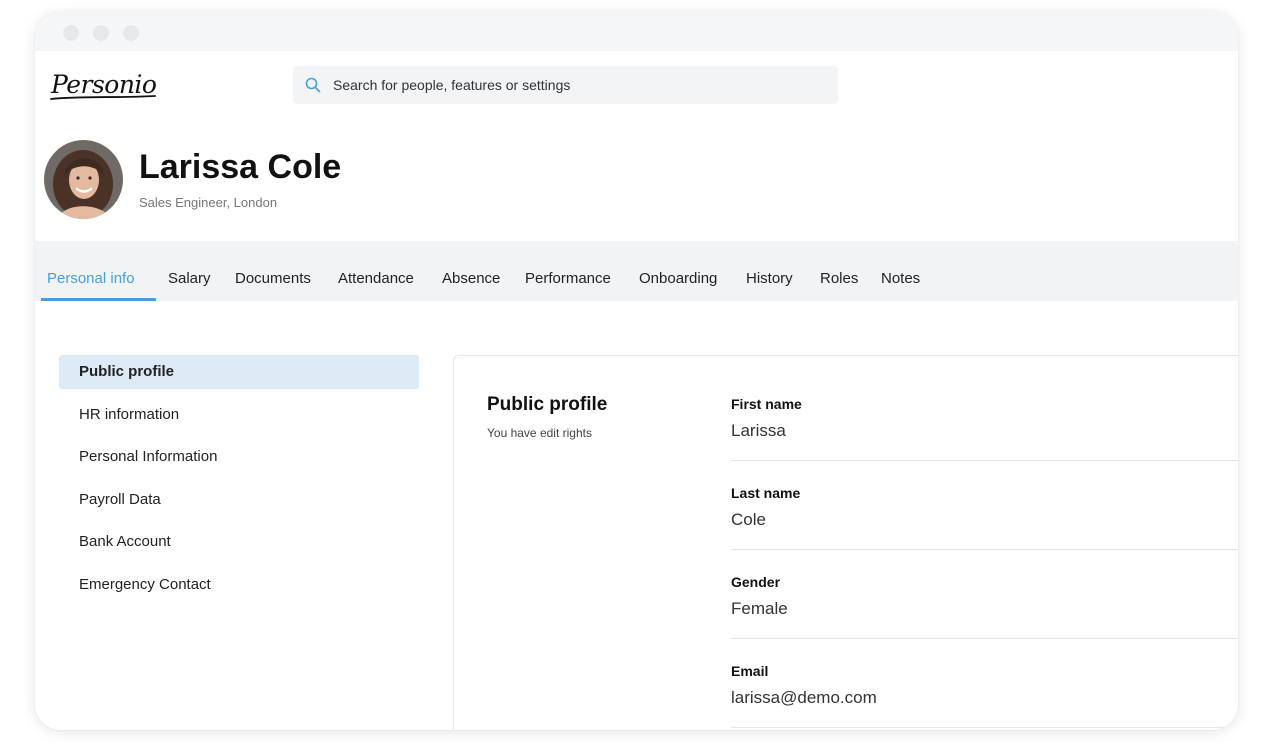 The image size is (1272, 748). Describe the element at coordinates (568, 278) in the screenshot. I see `tab-performance: Performance` at that location.